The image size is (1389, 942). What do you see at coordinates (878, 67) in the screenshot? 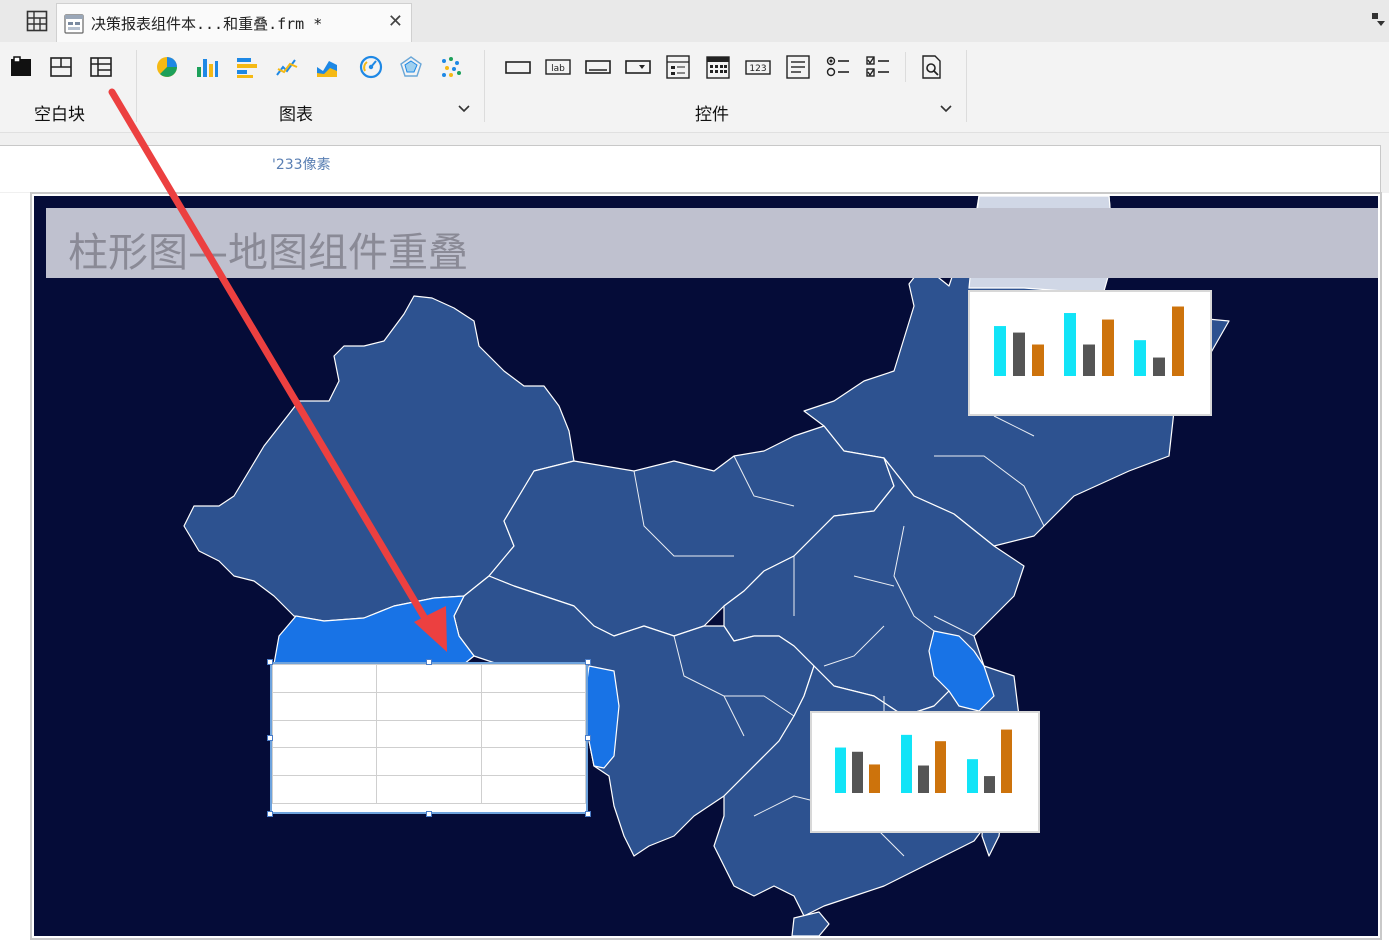
I see `checkbox-group-icon` at bounding box center [878, 67].